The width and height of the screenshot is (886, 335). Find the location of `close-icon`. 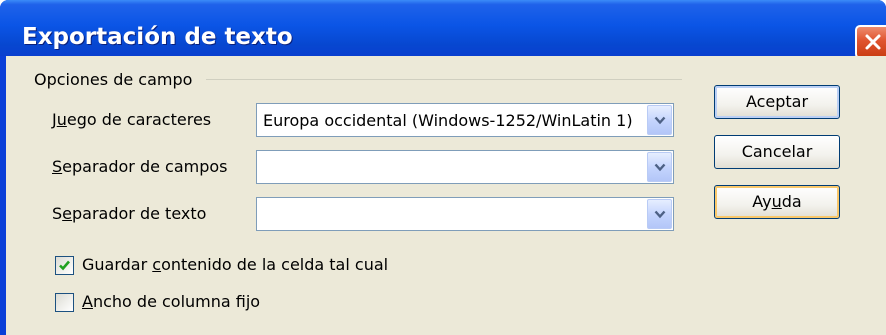

close-icon is located at coordinates (873, 42).